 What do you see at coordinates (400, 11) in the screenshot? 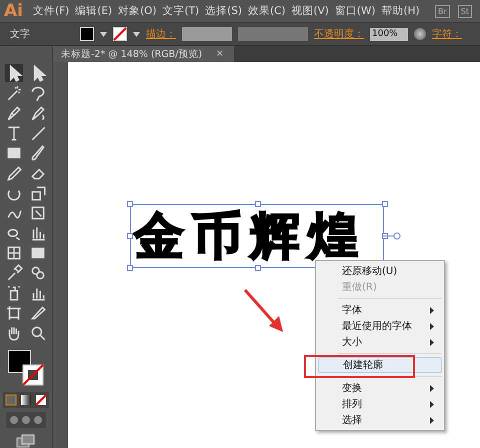
I see `menu-item: 帮助(H)` at bounding box center [400, 11].